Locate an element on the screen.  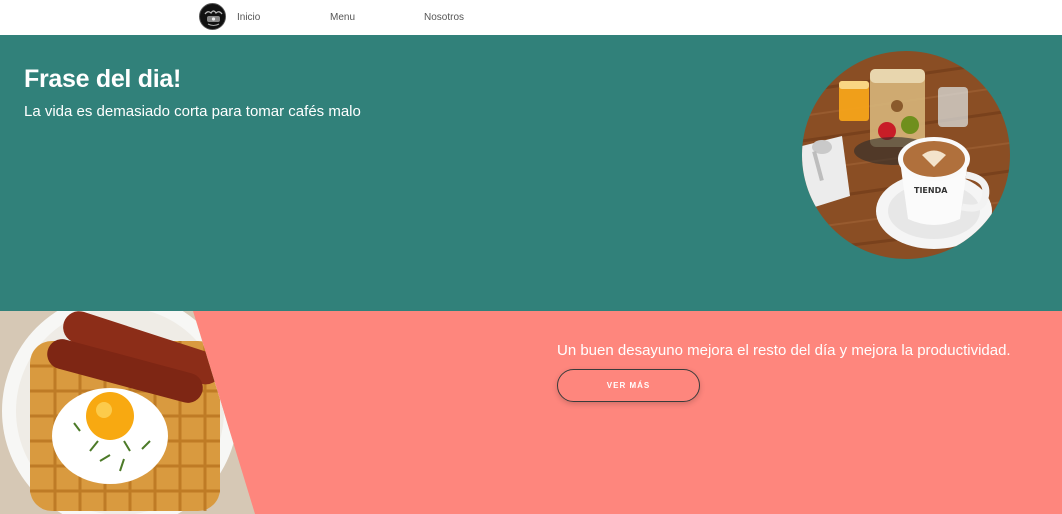
hero-title: Frase del dia! is located at coordinates (102, 79).